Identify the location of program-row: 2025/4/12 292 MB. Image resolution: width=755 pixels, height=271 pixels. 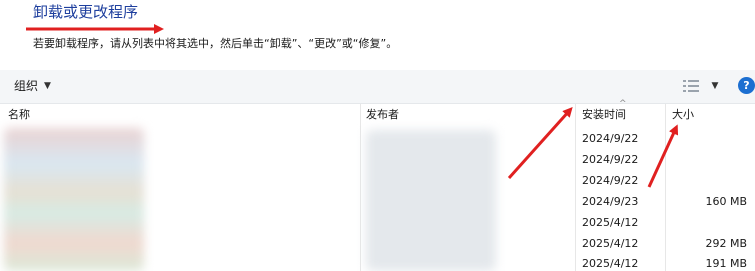
(377, 243).